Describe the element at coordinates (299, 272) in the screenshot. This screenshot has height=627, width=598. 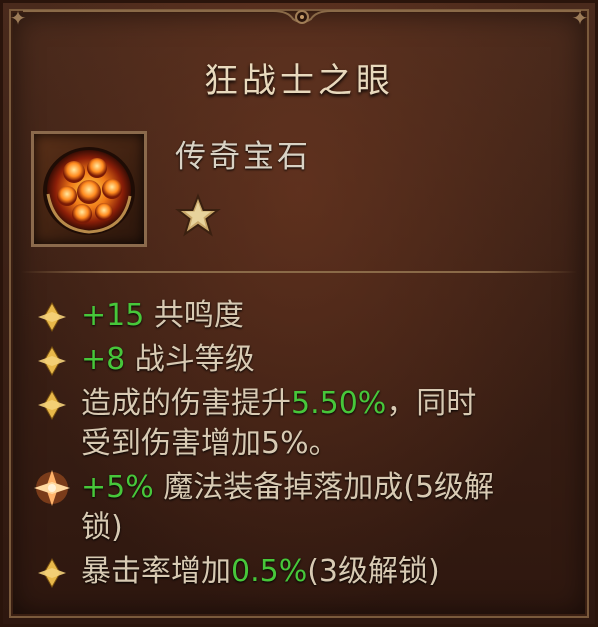
I see `divider` at that location.